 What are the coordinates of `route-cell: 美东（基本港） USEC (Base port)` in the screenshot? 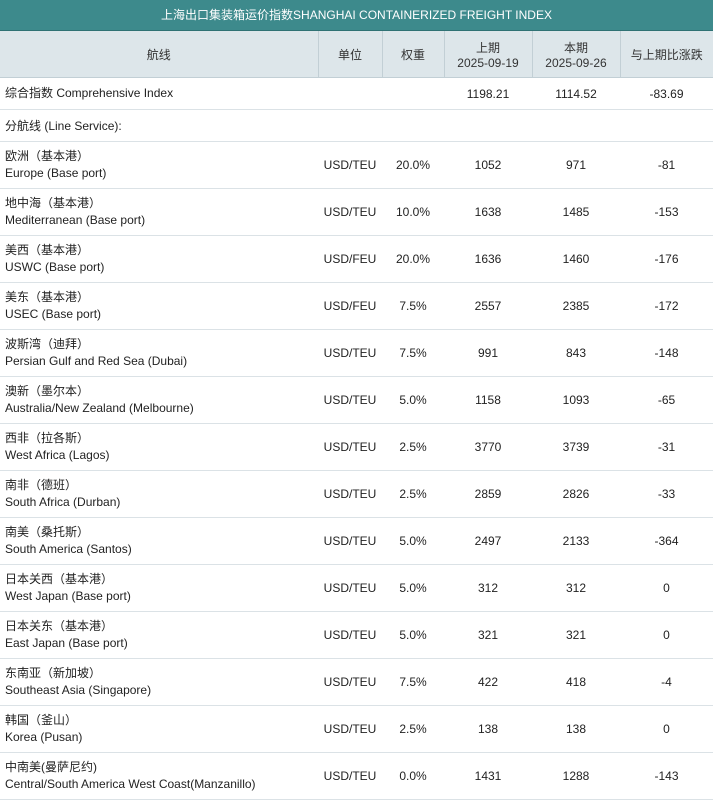 It's located at (159, 306).